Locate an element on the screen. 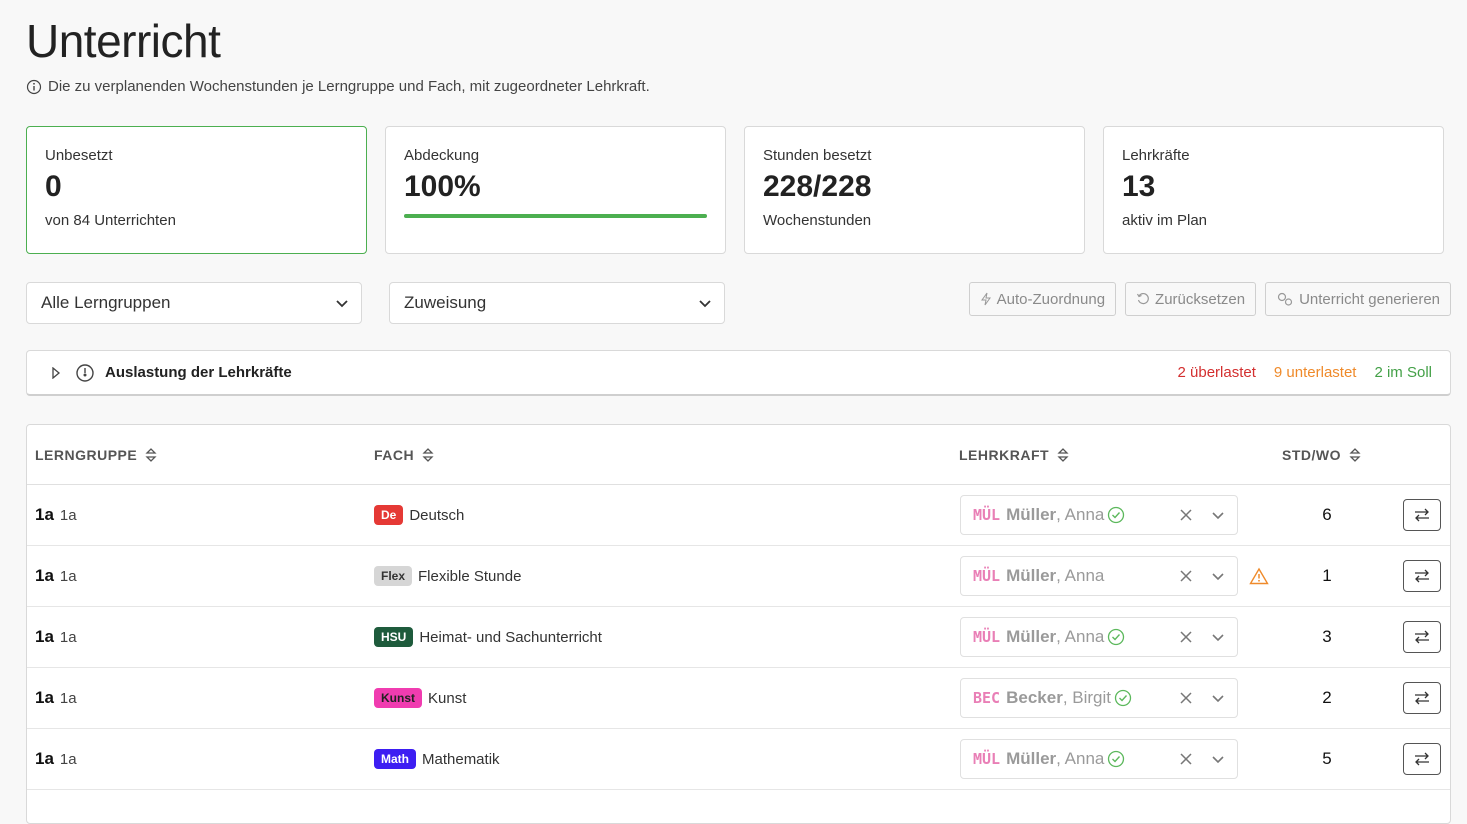 This screenshot has width=1467, height=824. warning-icon is located at coordinates (1259, 576).